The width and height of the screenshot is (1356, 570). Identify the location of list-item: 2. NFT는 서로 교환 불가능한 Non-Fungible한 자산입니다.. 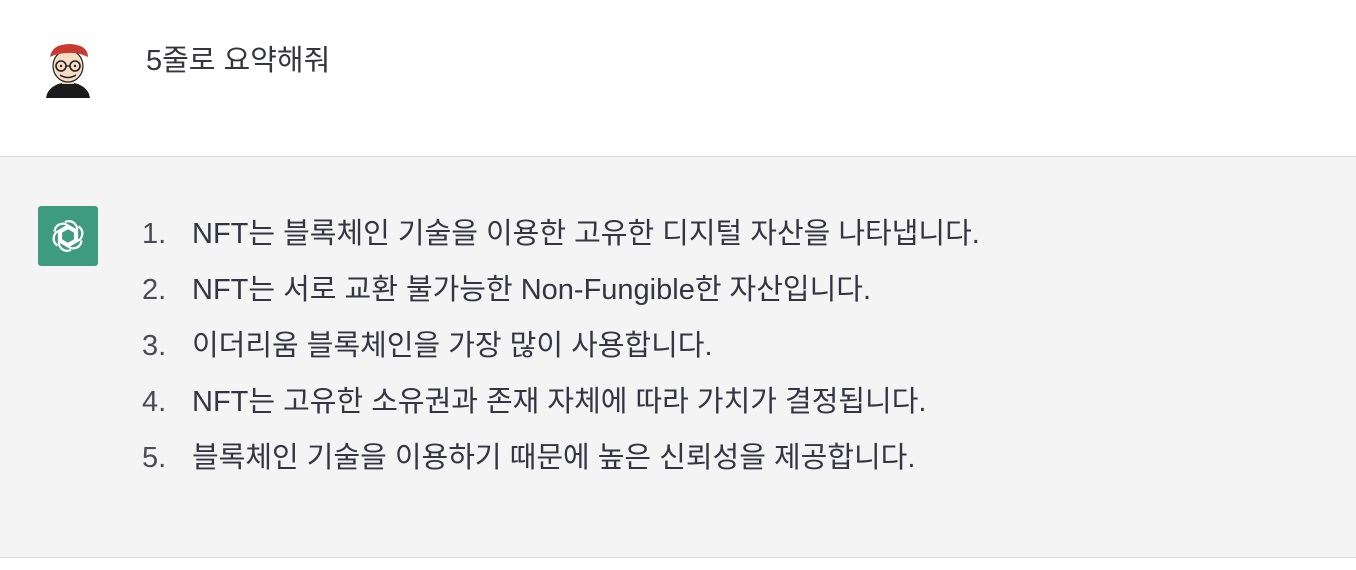
(560, 298).